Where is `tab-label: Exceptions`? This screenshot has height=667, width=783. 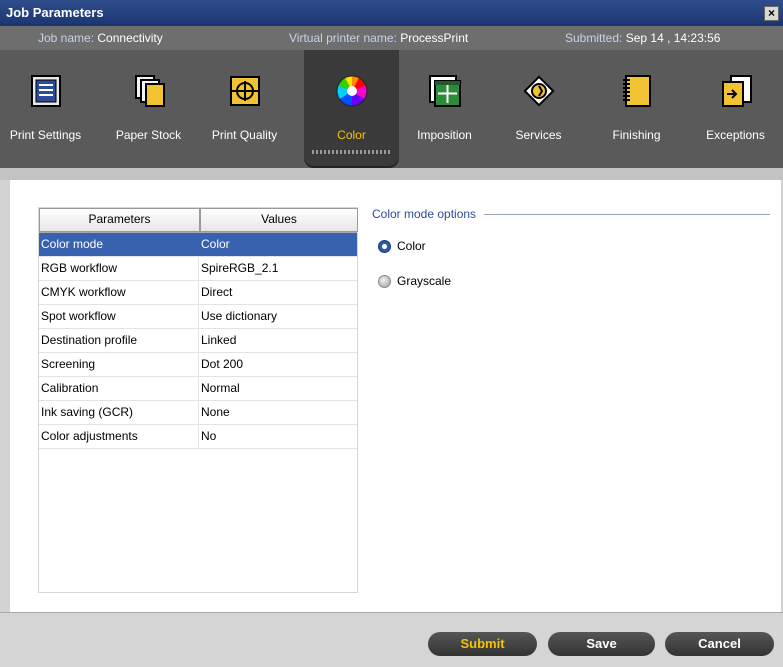
tab-label: Exceptions is located at coordinates (735, 135).